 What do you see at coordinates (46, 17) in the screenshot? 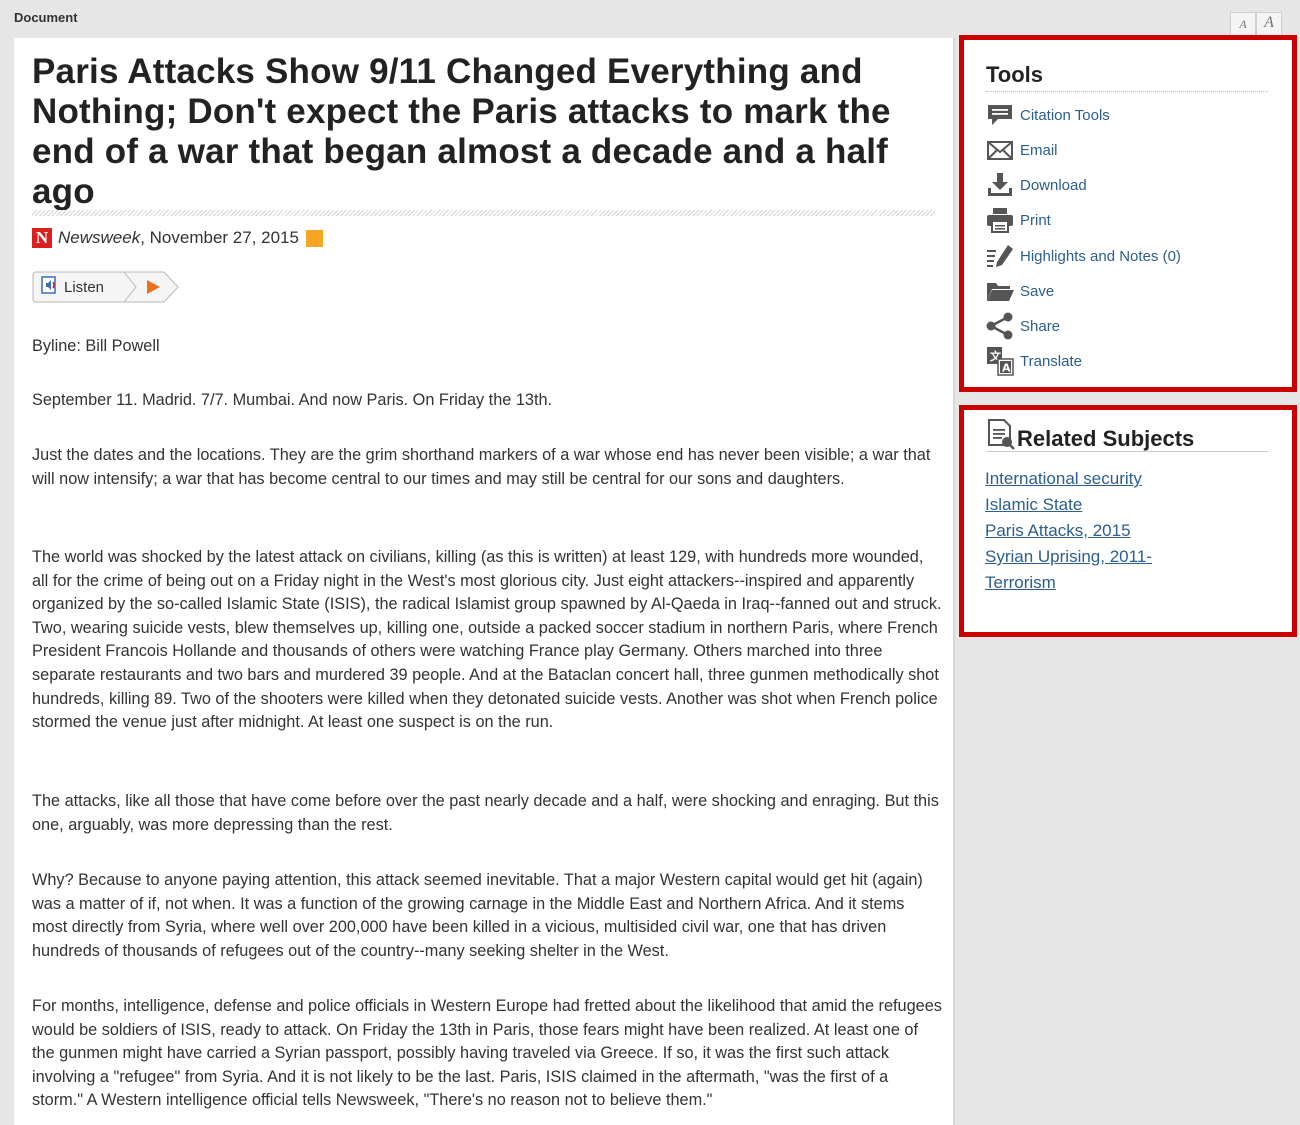
I see `document-label: Document` at bounding box center [46, 17].